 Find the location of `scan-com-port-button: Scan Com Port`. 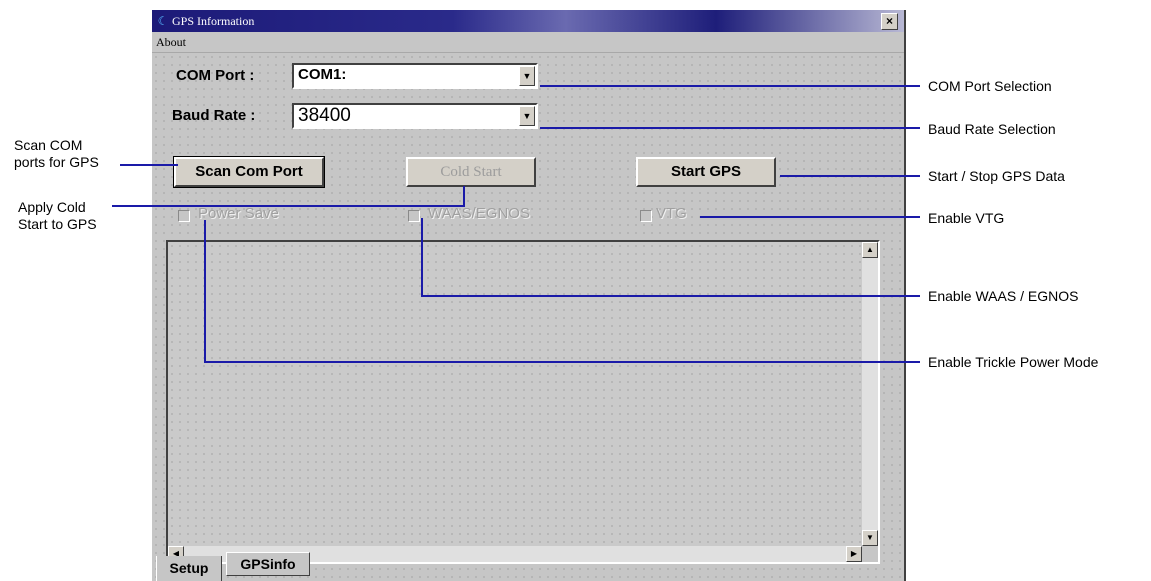

scan-com-port-button: Scan Com Port is located at coordinates (249, 172).